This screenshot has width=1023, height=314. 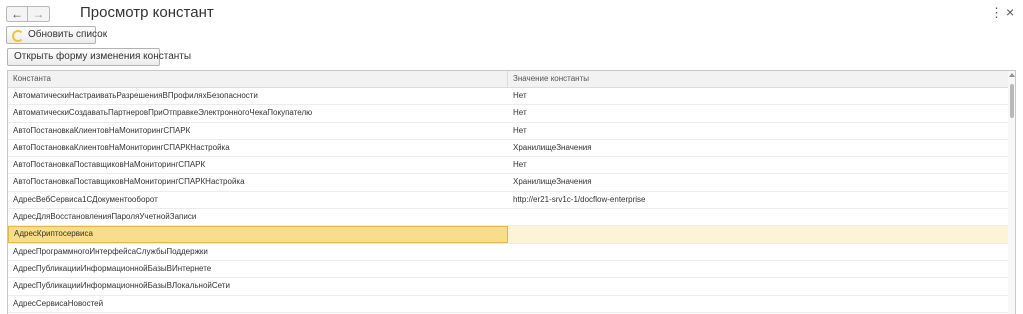 I want to click on constant-name-cell: АдресВебСервиса1СДокументооборот, so click(x=258, y=200).